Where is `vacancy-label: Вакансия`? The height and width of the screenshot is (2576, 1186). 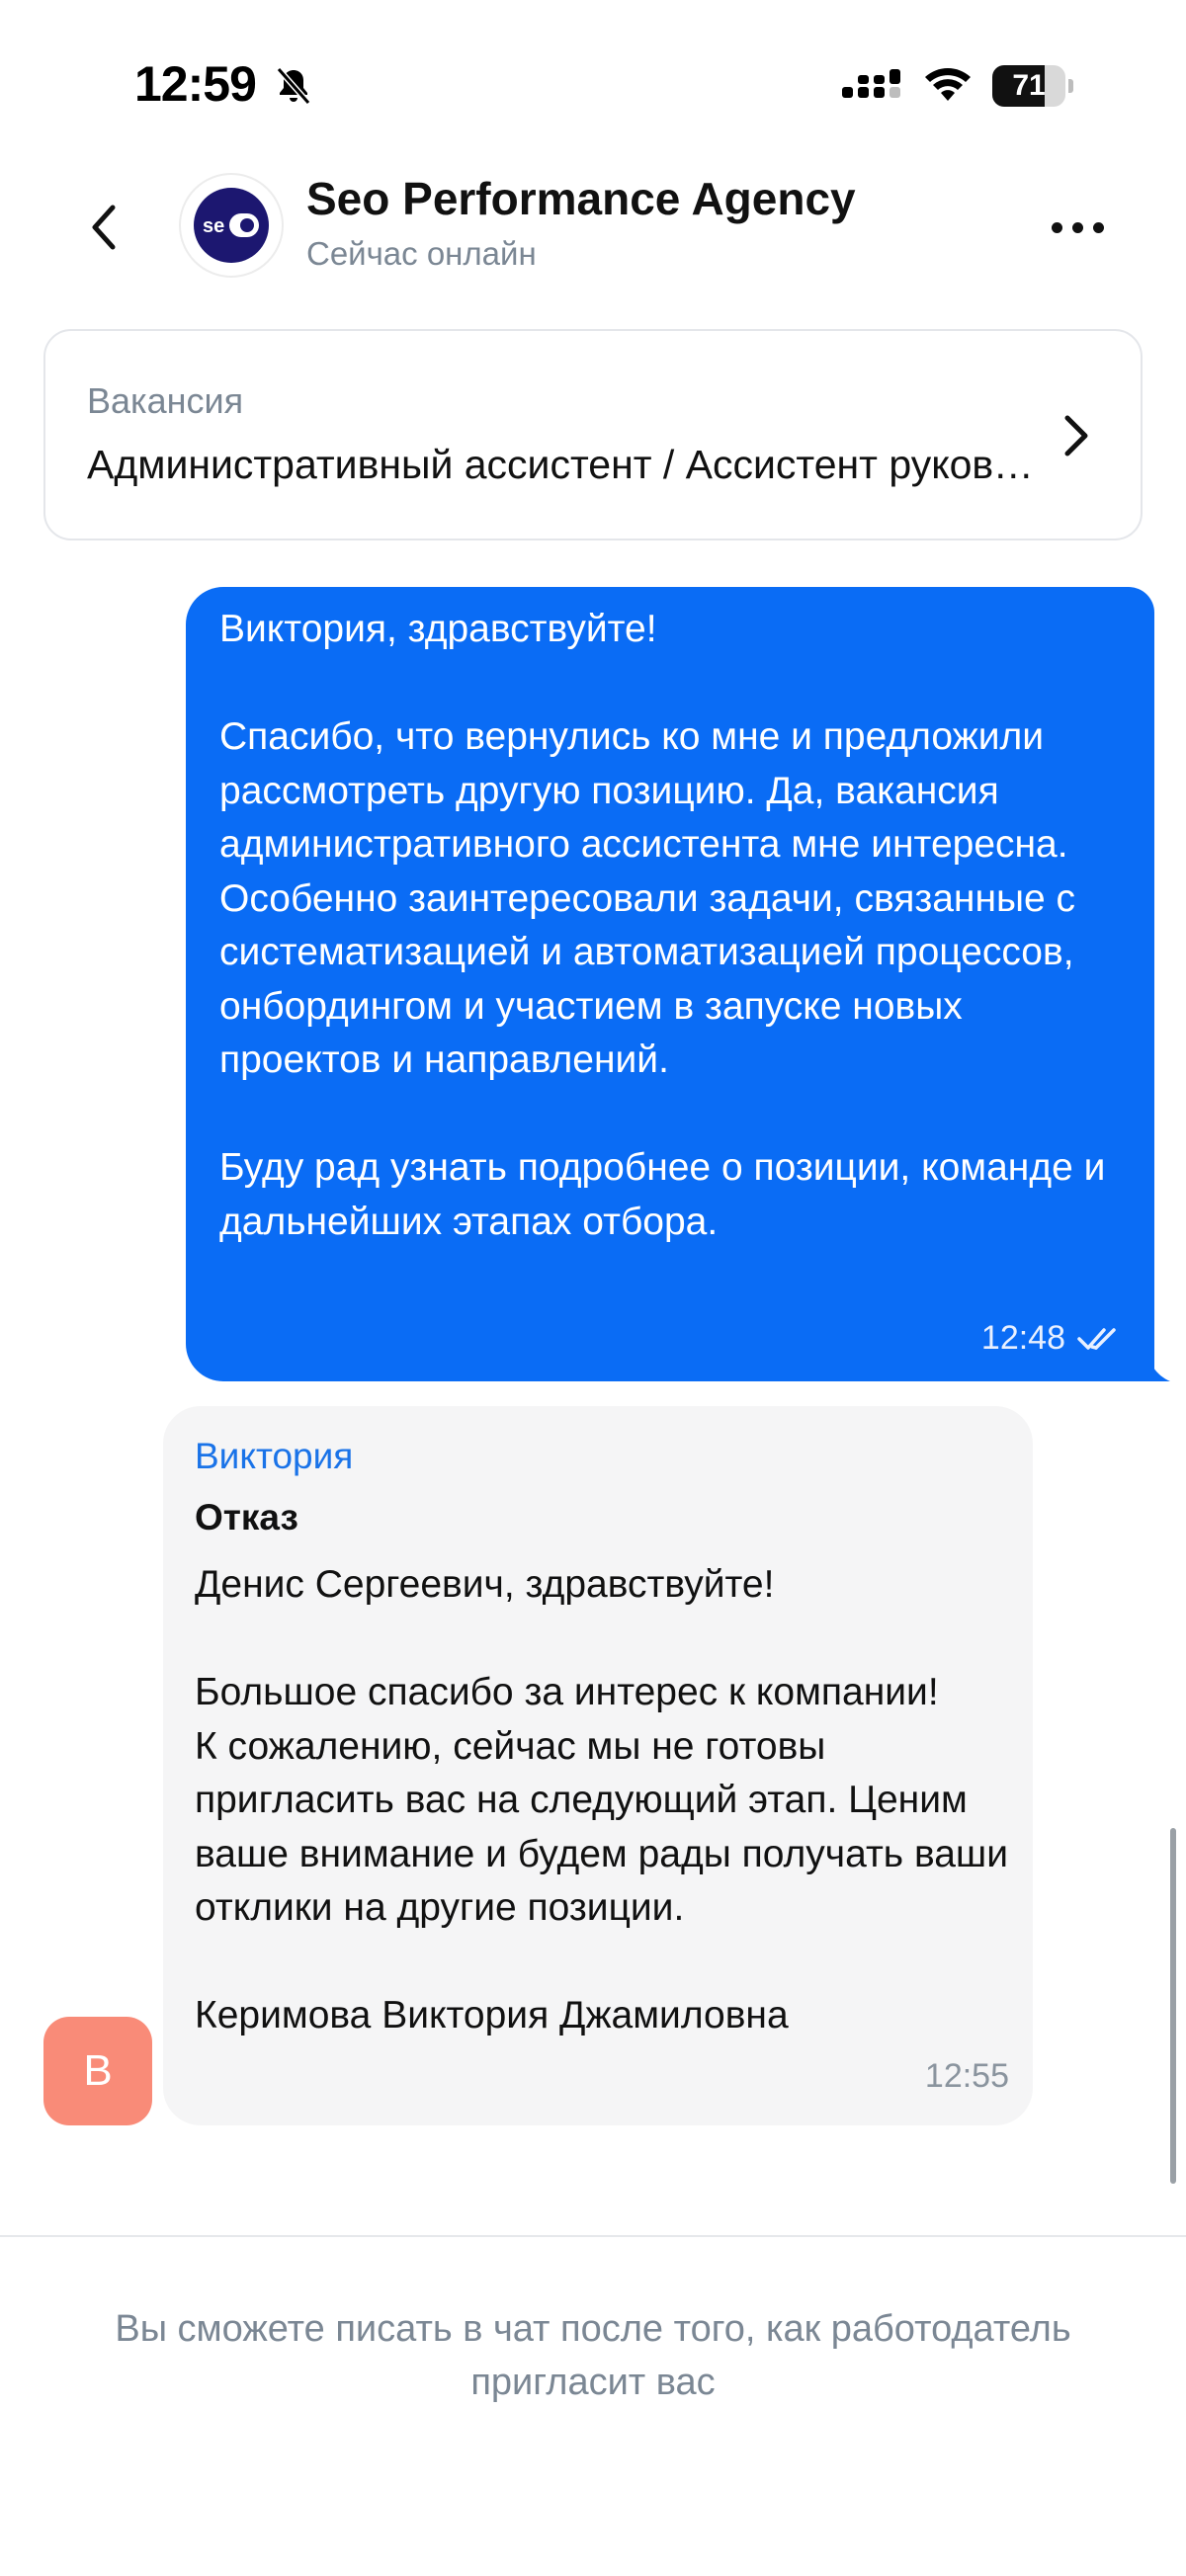 vacancy-label: Вакансия is located at coordinates (165, 400).